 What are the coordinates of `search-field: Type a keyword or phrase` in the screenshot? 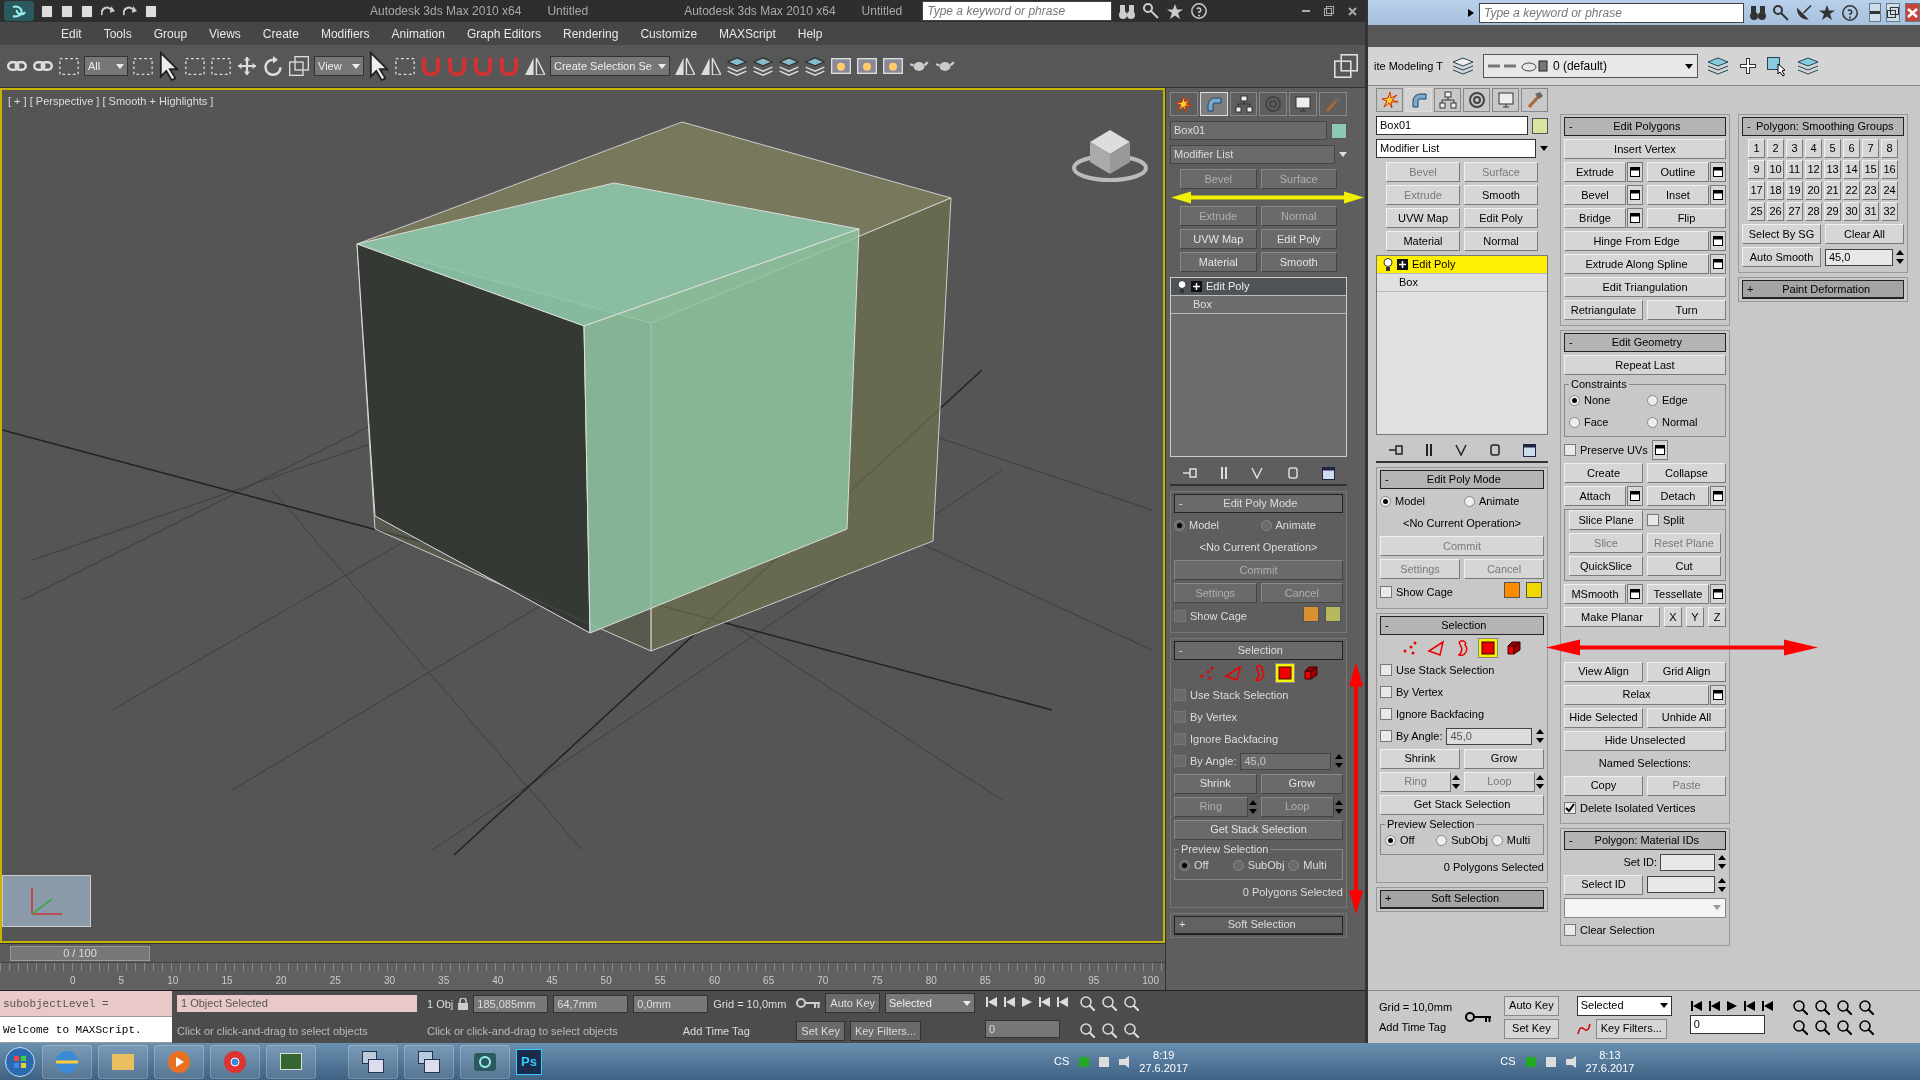 It's located at (1017, 11).